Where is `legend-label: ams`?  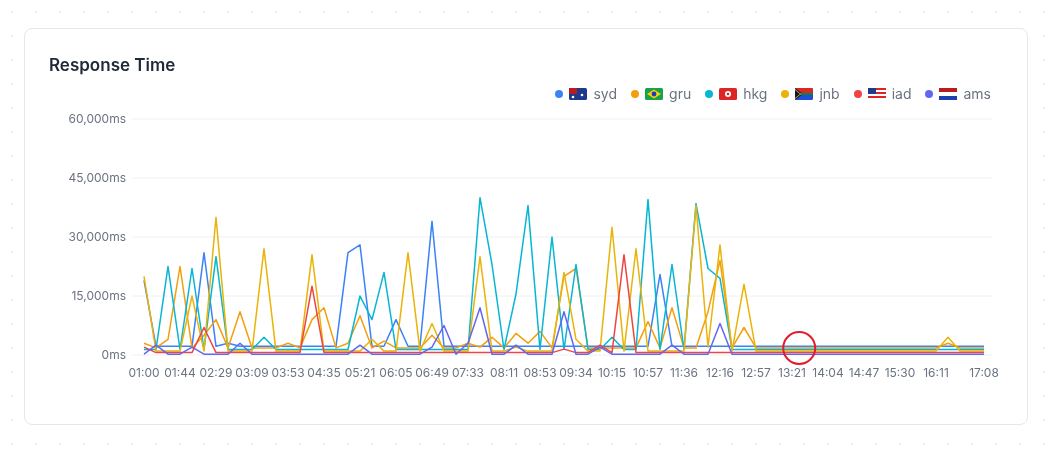
legend-label: ams is located at coordinates (977, 94).